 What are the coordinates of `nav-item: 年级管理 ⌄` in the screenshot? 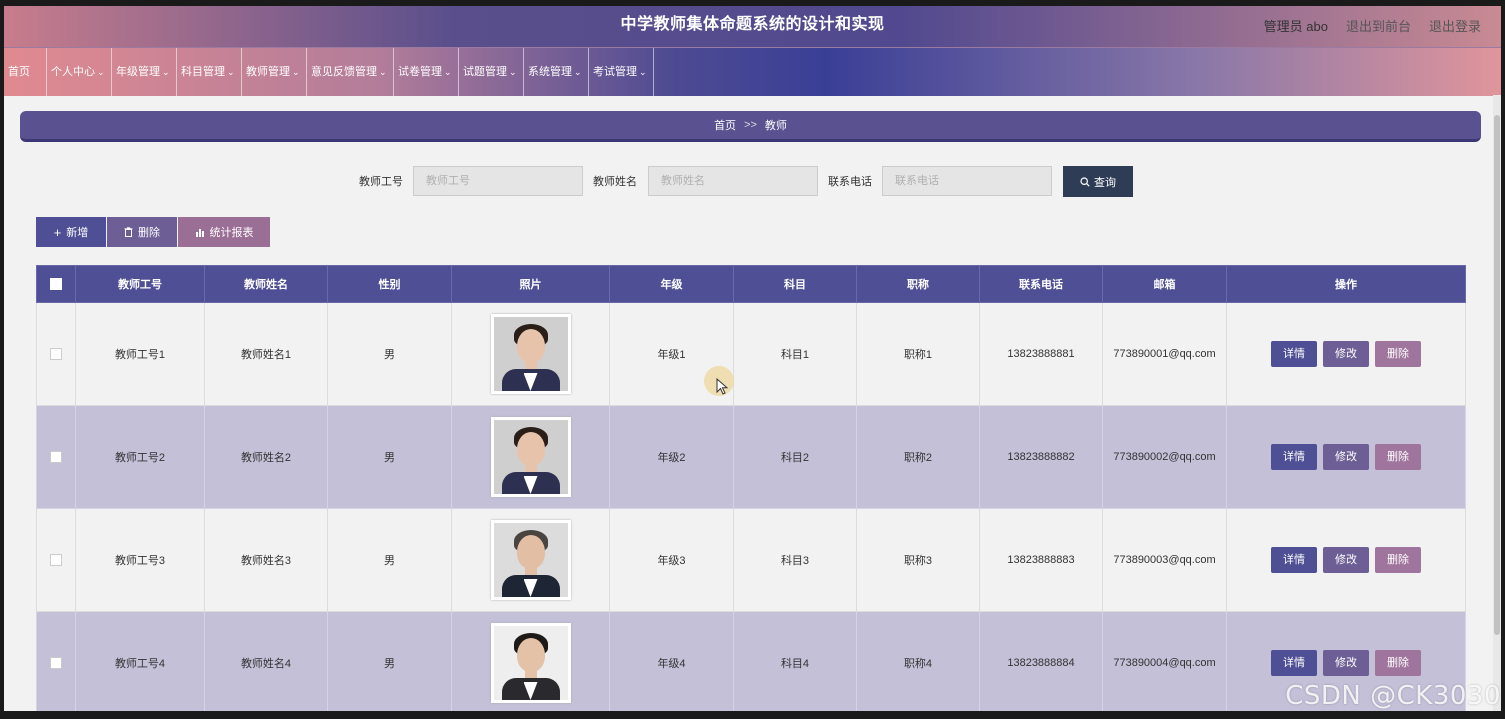 It's located at (144, 72).